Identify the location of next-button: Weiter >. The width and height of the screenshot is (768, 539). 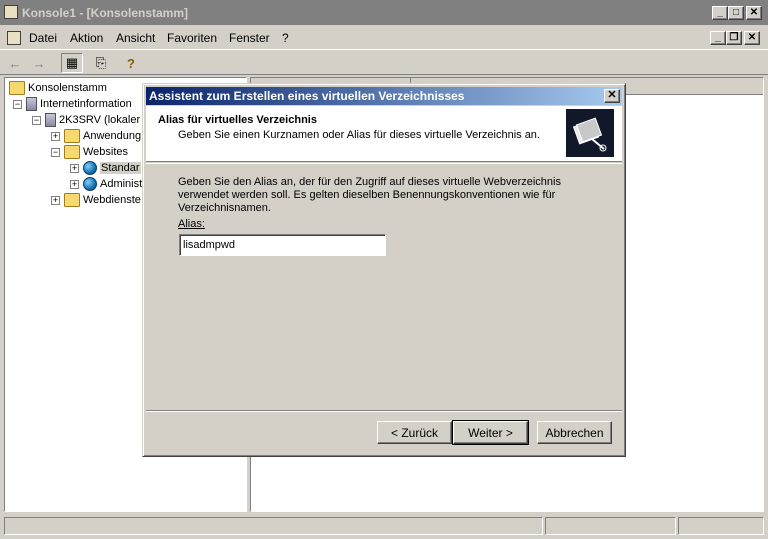
(490, 432).